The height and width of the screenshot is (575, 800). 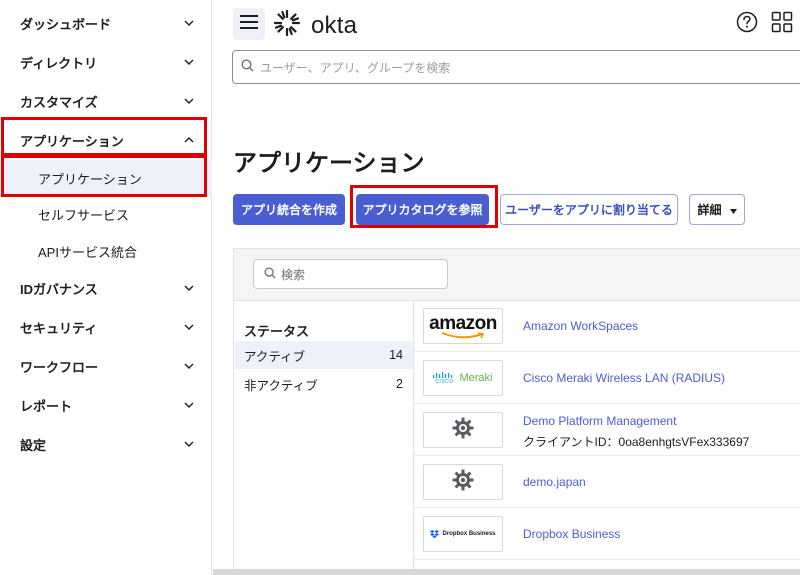 I want to click on subnav-label: アプリケーション, so click(x=90, y=179).